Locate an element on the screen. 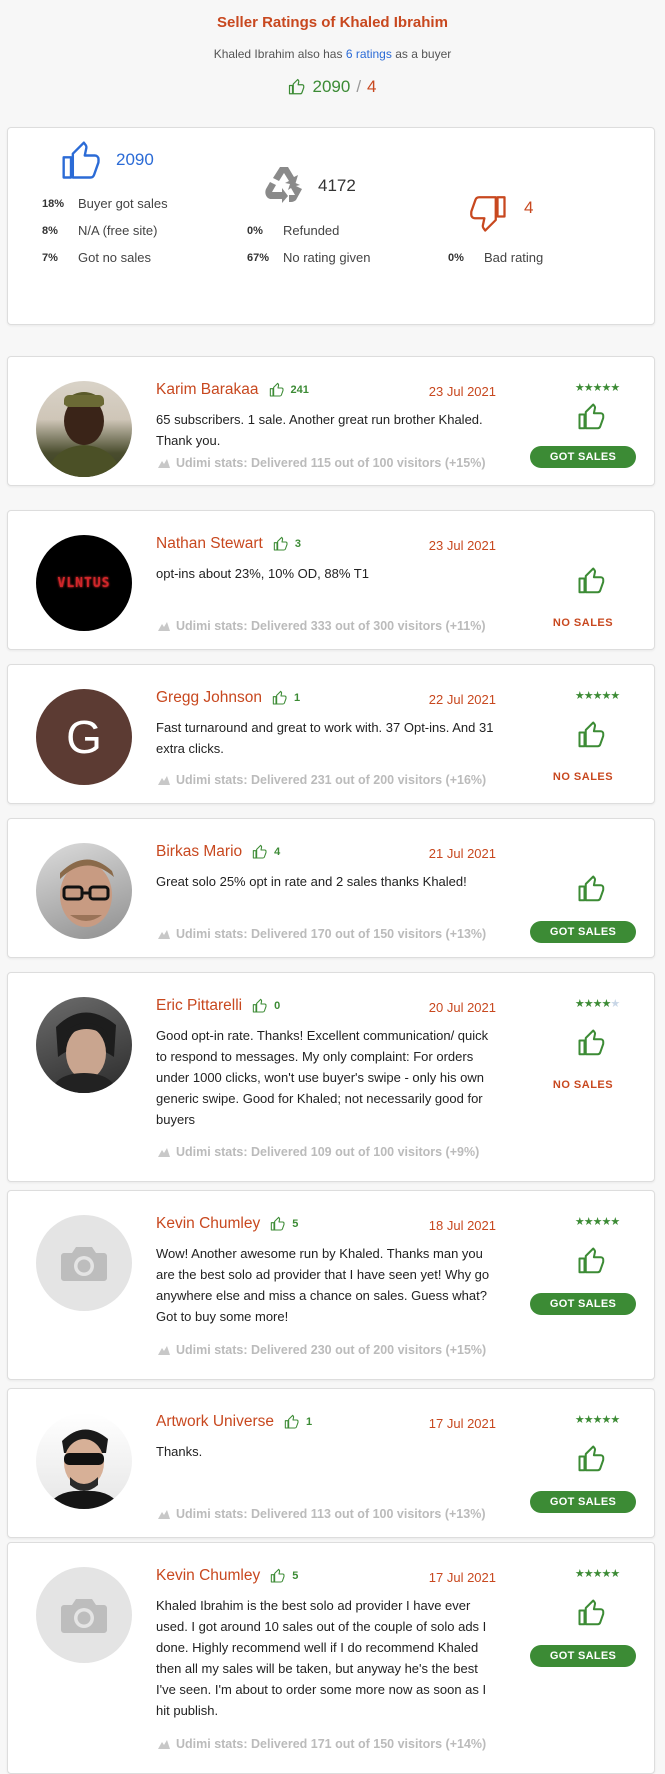  avatar-logo-text: VLNTUS is located at coordinates (84, 583).